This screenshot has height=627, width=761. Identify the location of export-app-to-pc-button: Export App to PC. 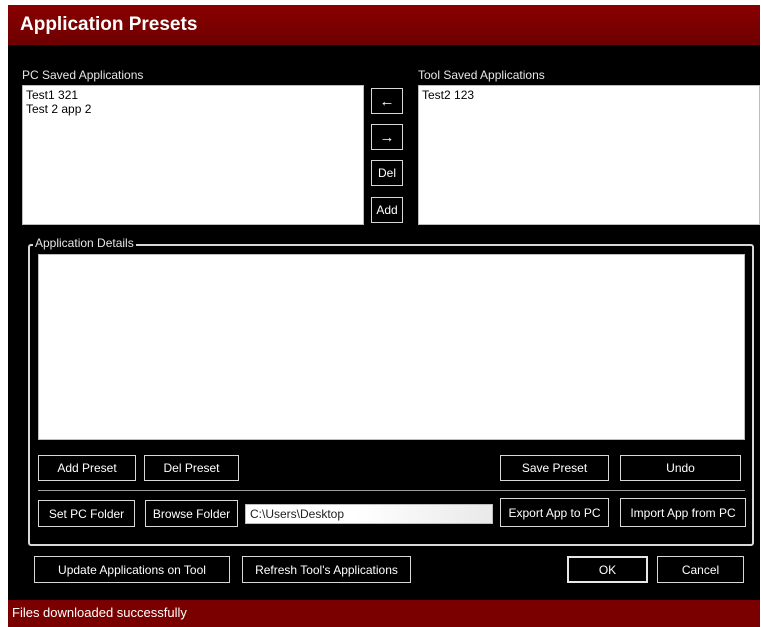
(554, 512).